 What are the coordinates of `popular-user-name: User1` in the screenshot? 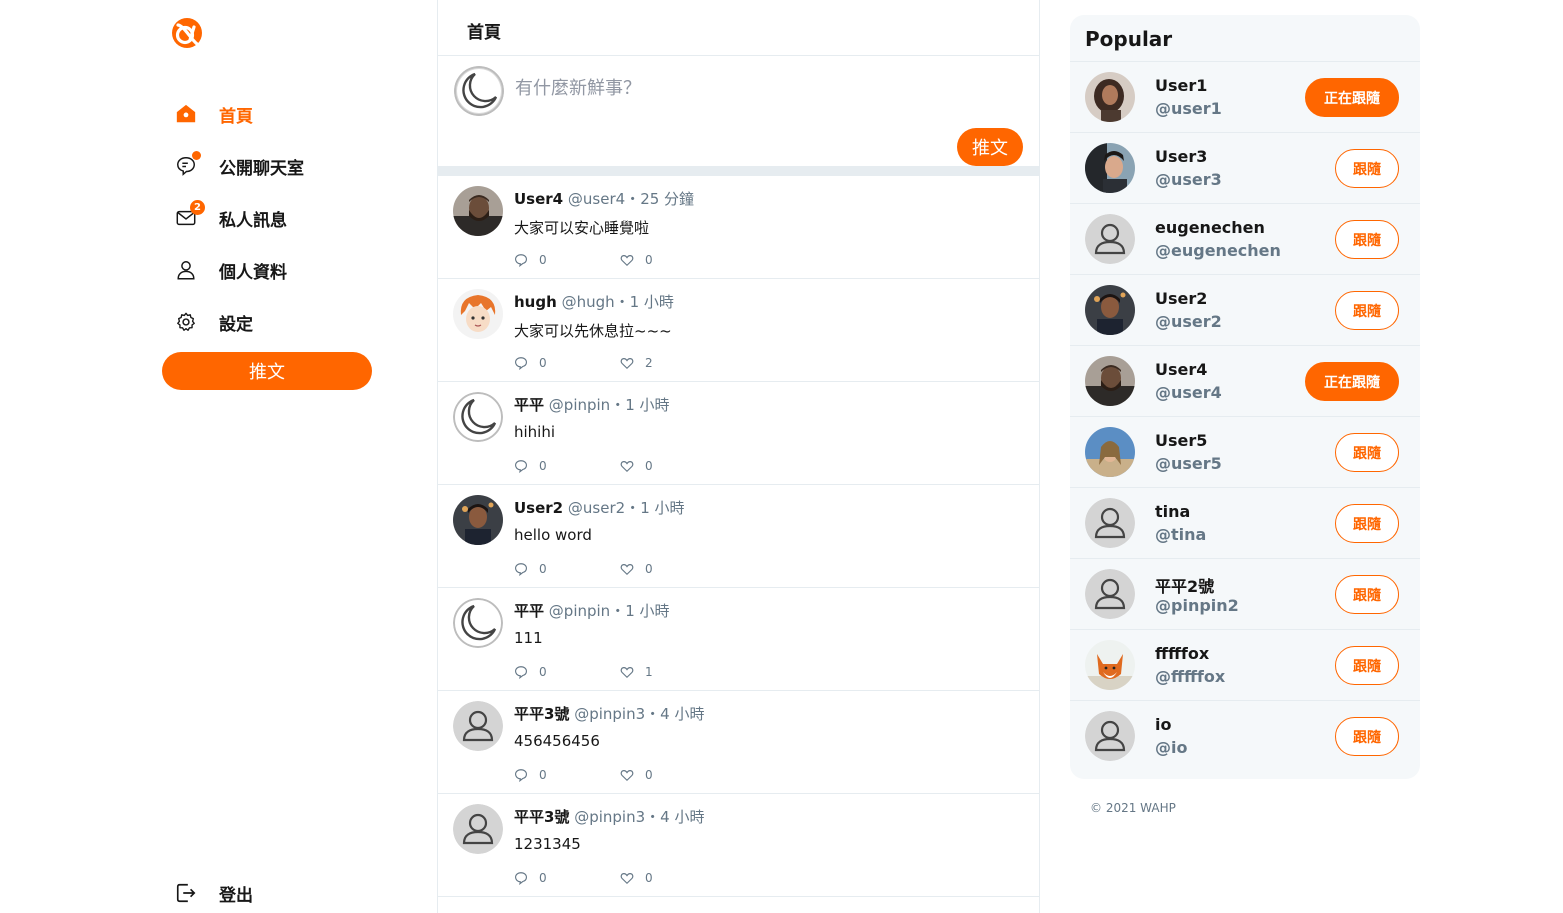 It's located at (1181, 85).